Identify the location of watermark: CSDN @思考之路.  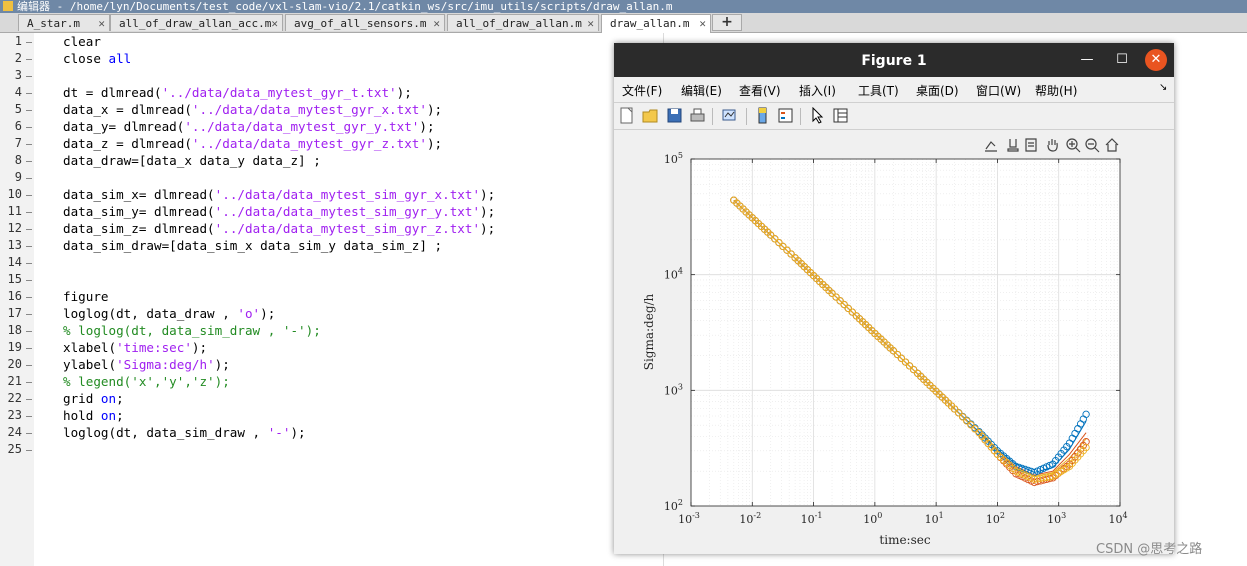
(1149, 549).